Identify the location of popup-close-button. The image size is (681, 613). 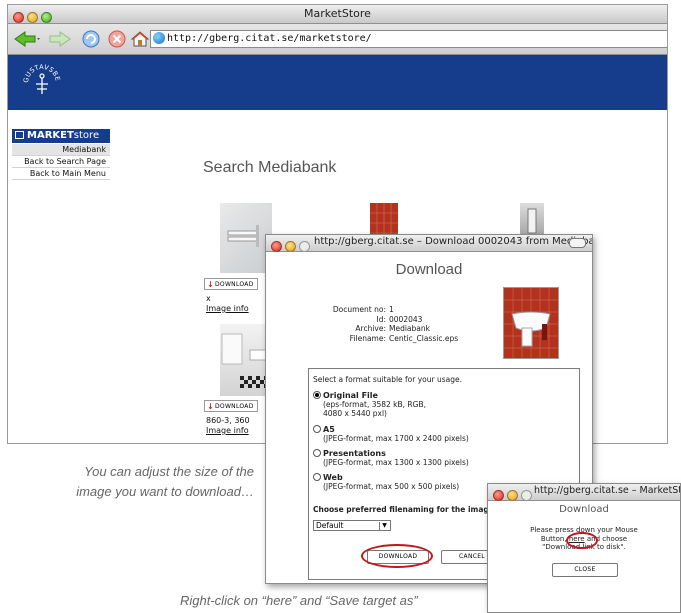
(276, 246).